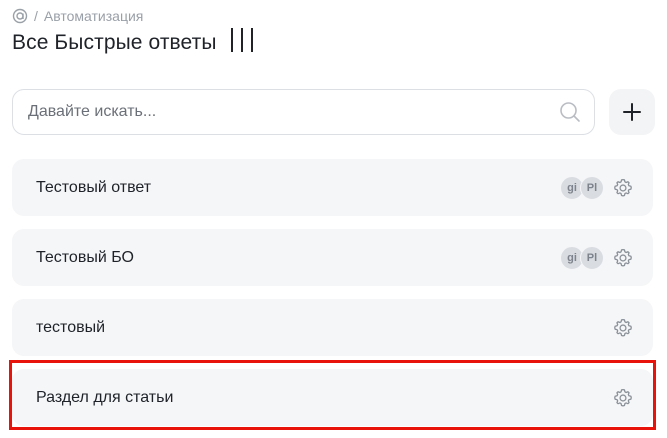 The height and width of the screenshot is (438, 667). Describe the element at coordinates (71, 327) in the screenshot. I see `list-item-label: тестовый` at that location.